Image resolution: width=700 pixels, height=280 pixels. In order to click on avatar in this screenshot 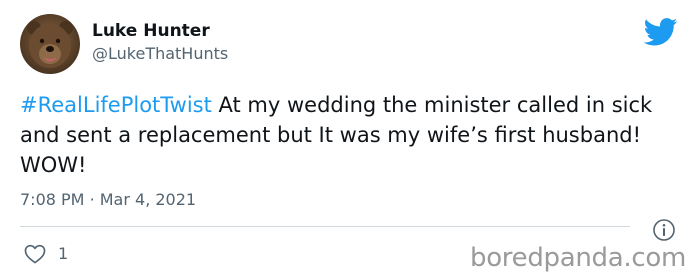, I will do `click(50, 44)`.